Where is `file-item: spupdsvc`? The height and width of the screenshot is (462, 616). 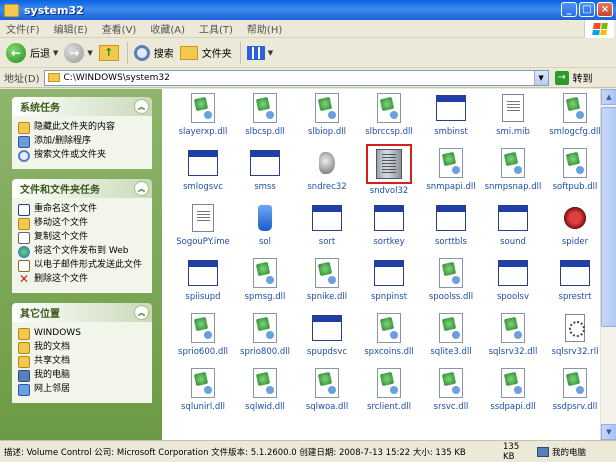 file-item: spupdsvc is located at coordinates (327, 338).